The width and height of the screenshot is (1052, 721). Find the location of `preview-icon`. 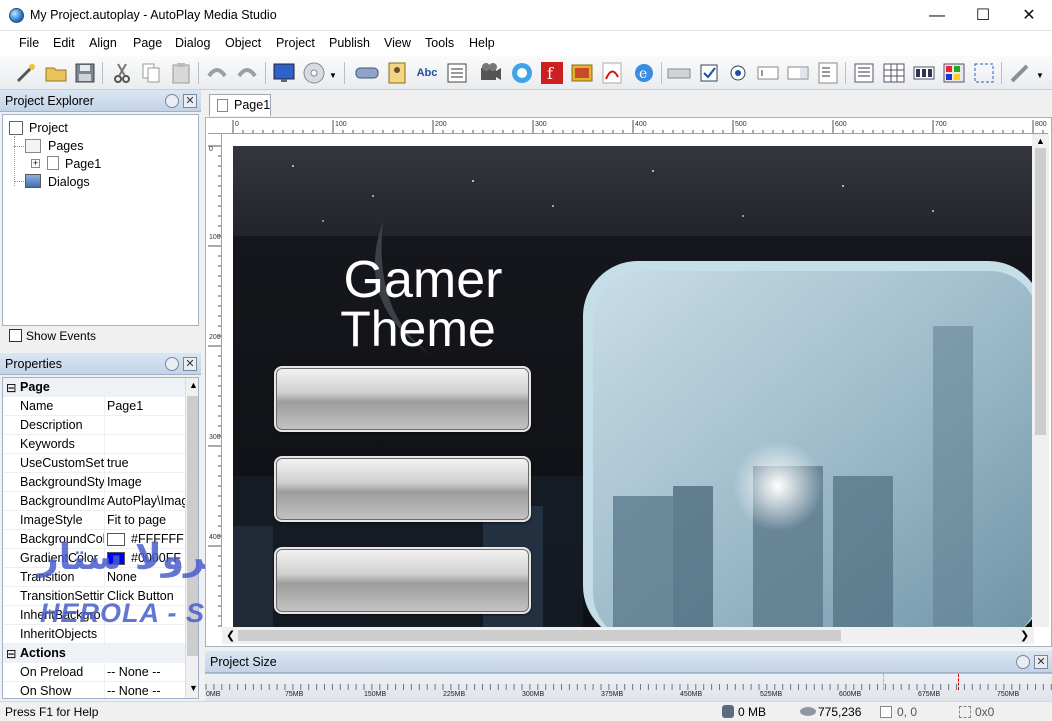

preview-icon is located at coordinates (284, 73).